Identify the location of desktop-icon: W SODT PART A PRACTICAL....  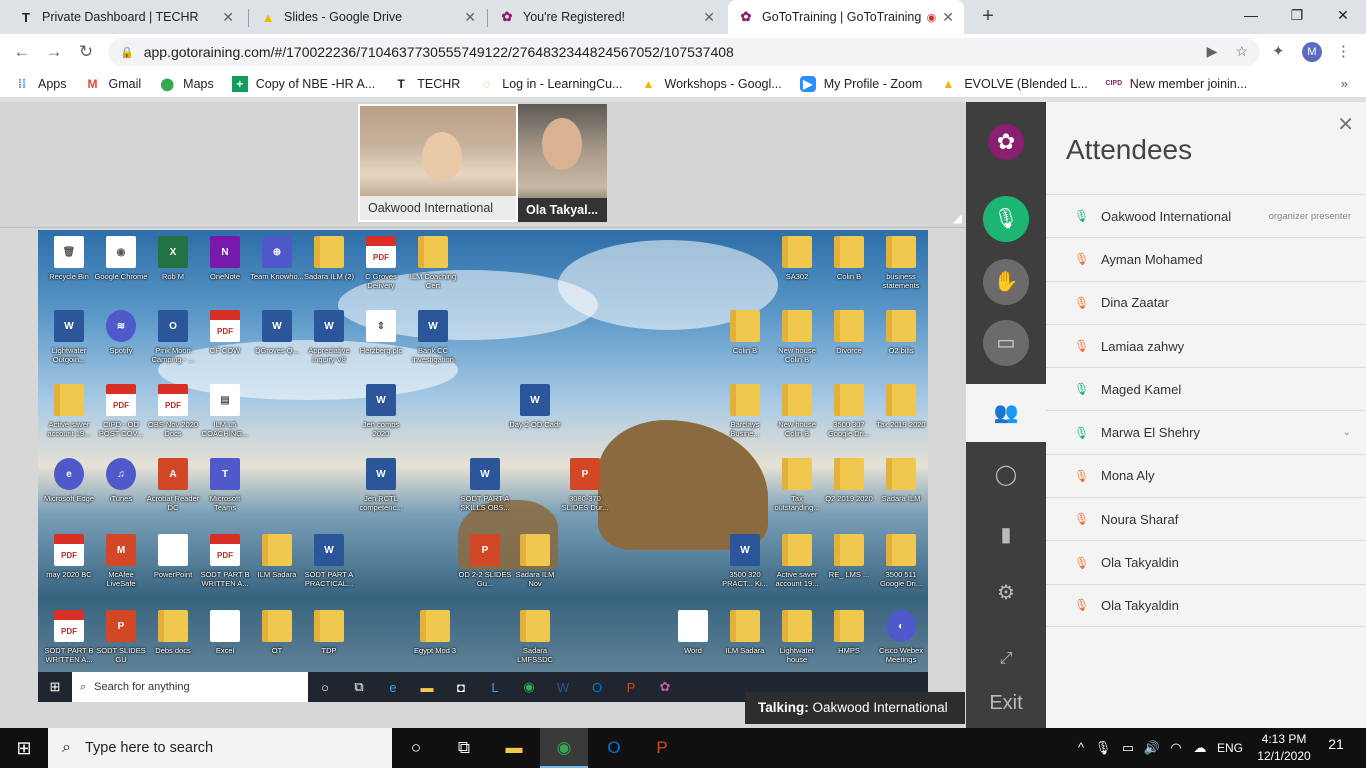
(329, 561).